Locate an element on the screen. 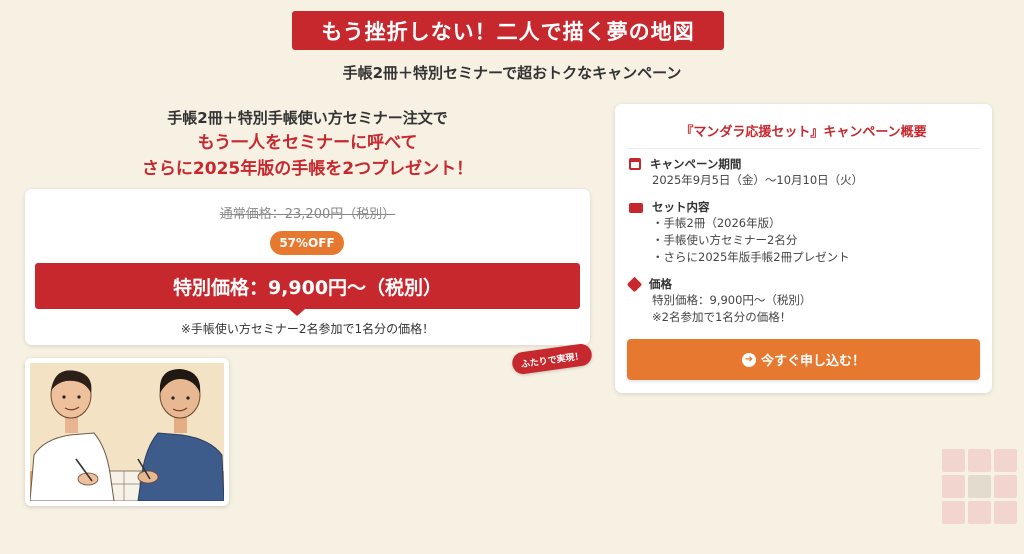  price-line: ※2名参加で1名分の価格！ is located at coordinates (722, 317).